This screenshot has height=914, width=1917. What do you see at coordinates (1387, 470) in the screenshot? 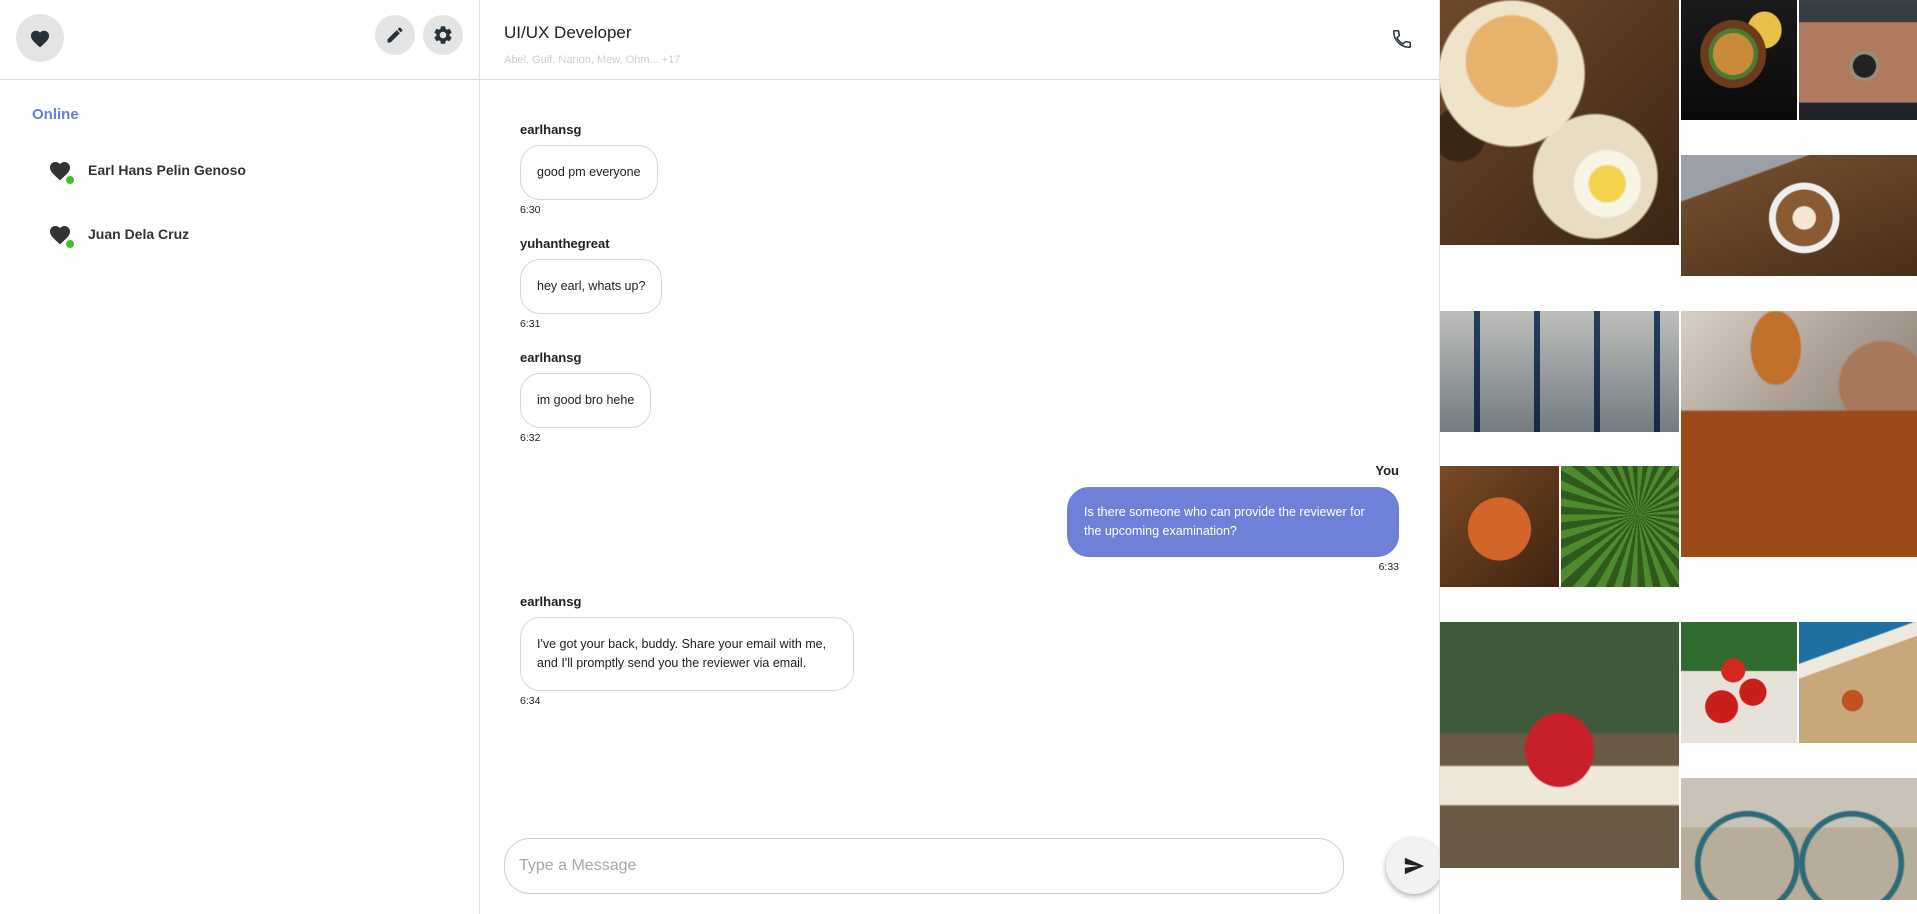
I see `message-sender: You` at bounding box center [1387, 470].